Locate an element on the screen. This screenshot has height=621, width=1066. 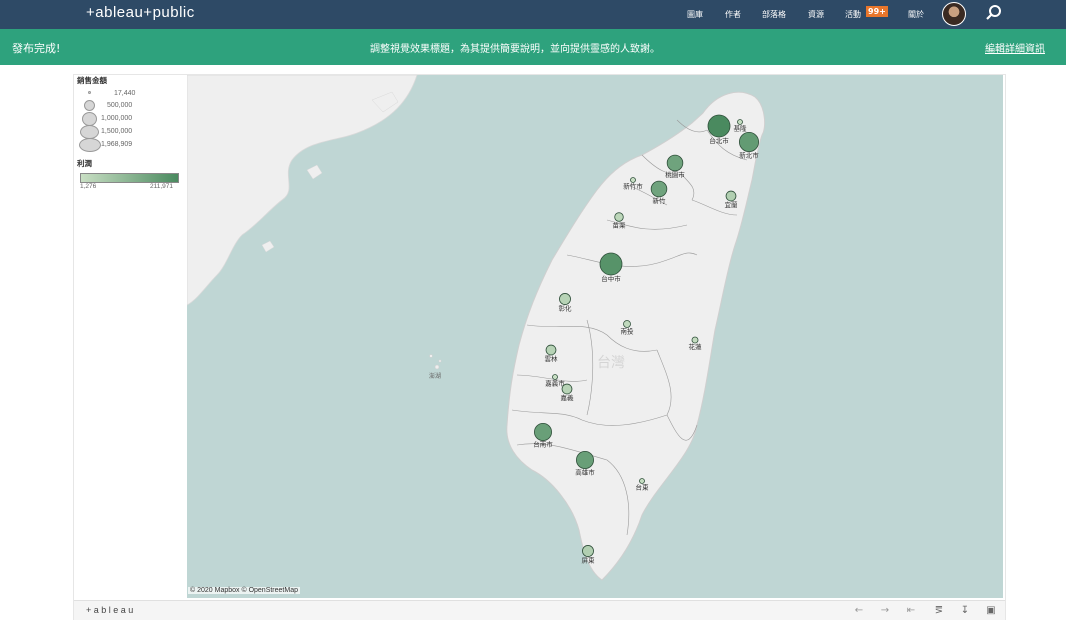
city-label: 台北市 is located at coordinates (719, 140).